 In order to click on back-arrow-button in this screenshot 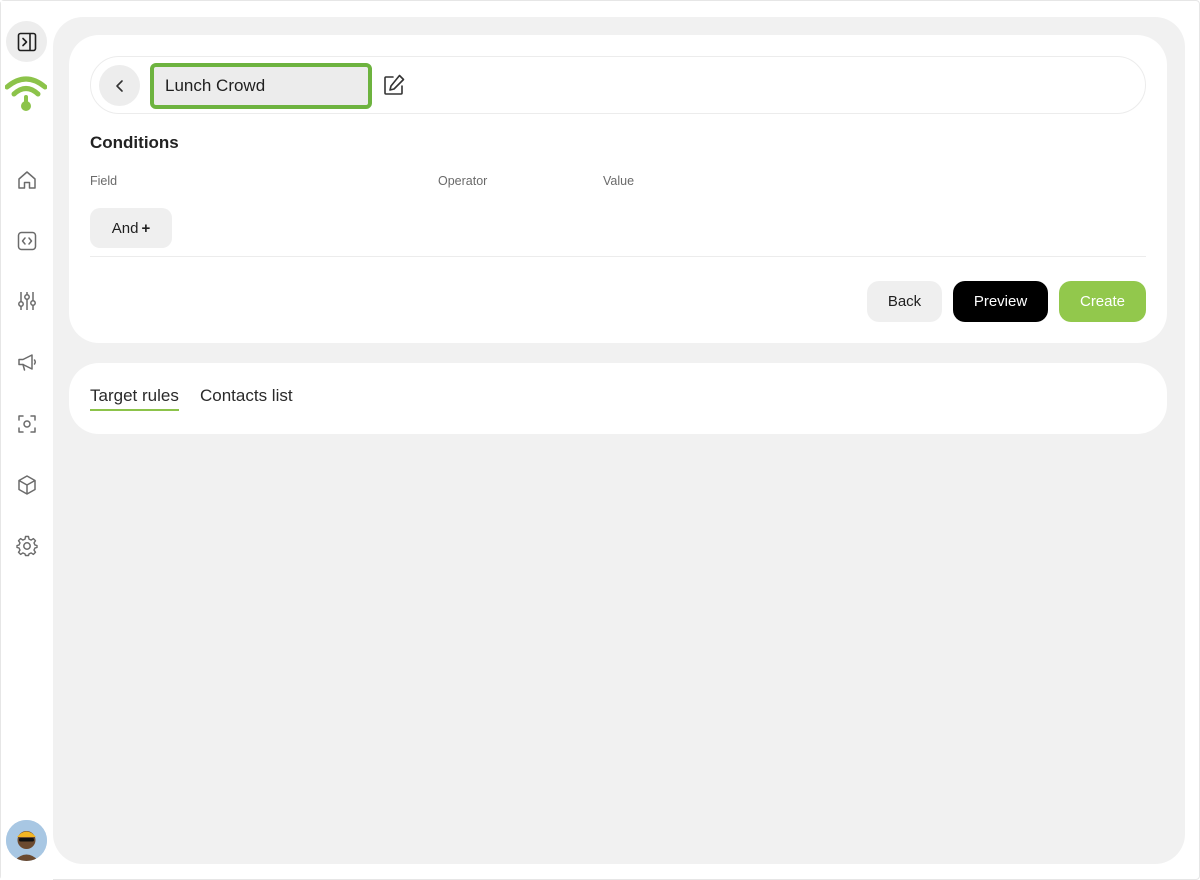, I will do `click(119, 85)`.